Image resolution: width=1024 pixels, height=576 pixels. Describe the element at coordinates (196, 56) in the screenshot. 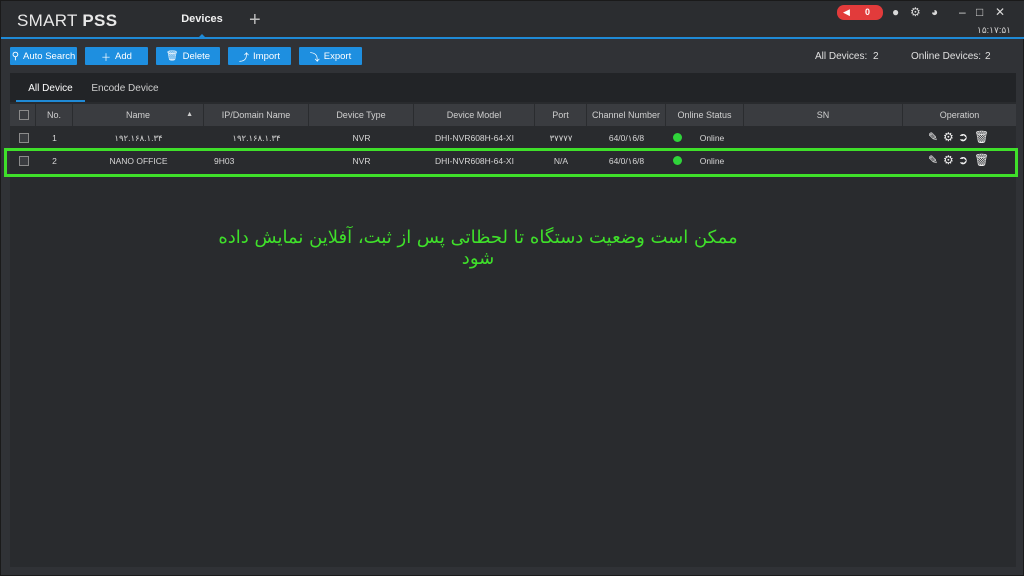

I see `delete-label: Delete` at that location.